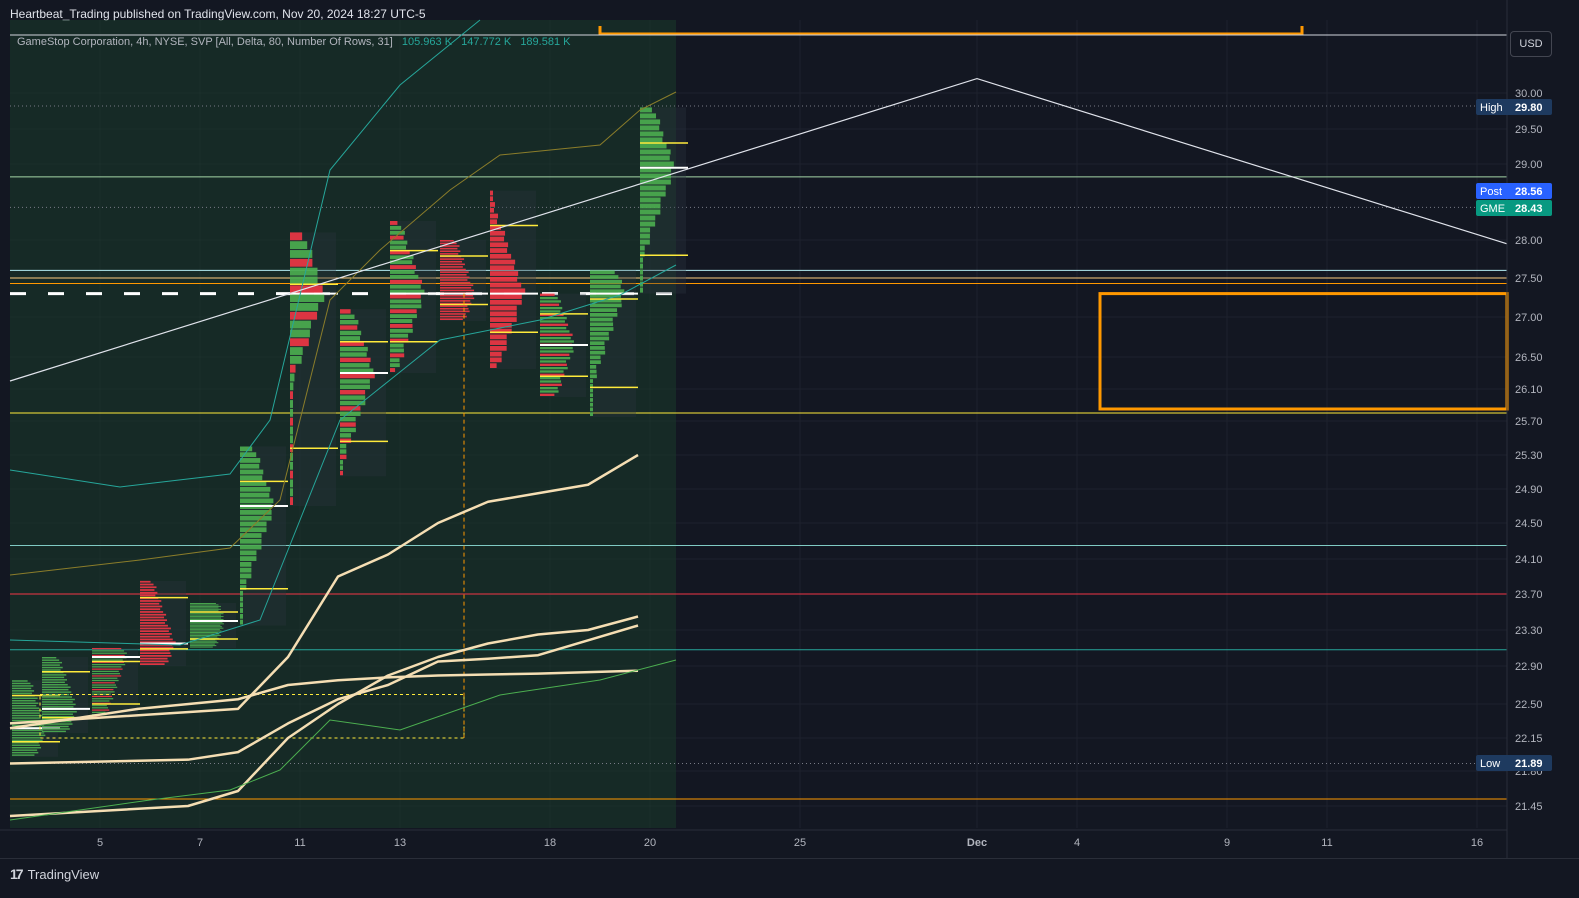 The height and width of the screenshot is (898, 1579). Describe the element at coordinates (1529, 524) in the screenshot. I see `y-tick-label: 24.50` at that location.